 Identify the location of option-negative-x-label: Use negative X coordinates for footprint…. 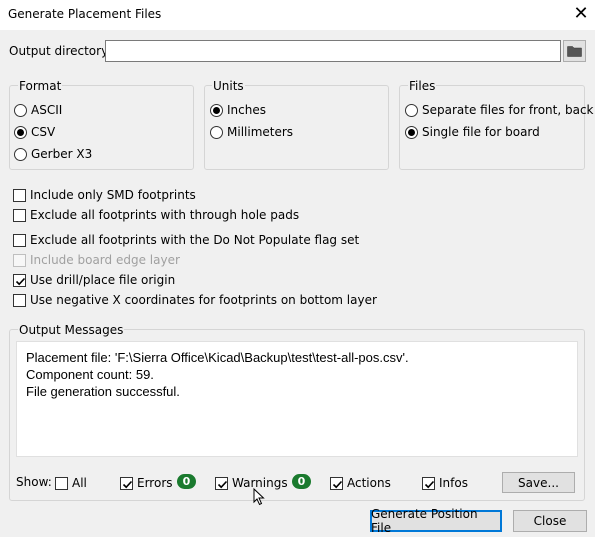
(203, 300).